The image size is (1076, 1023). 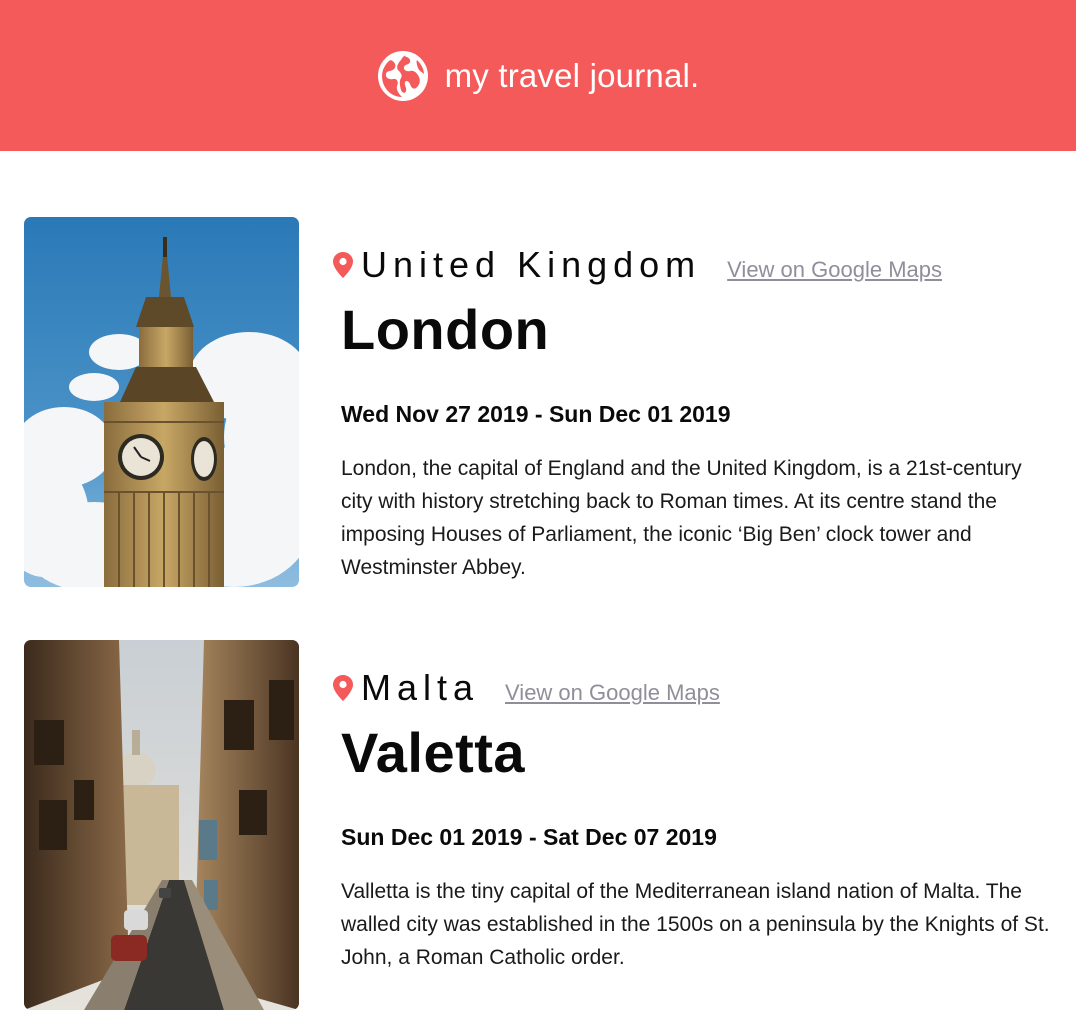 I want to click on trip-dates: Wed Nov 27 2019 - Sun Dec 01 2019, so click(x=536, y=414).